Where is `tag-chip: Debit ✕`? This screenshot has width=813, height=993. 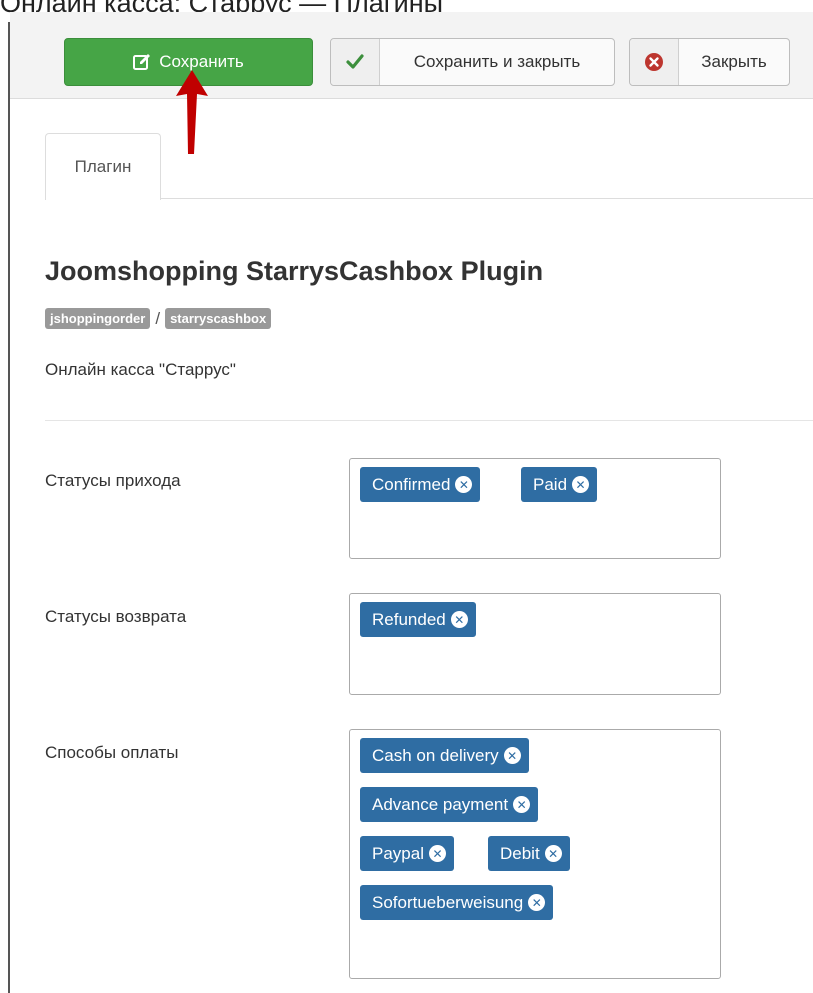
tag-chip: Debit ✕ is located at coordinates (529, 853).